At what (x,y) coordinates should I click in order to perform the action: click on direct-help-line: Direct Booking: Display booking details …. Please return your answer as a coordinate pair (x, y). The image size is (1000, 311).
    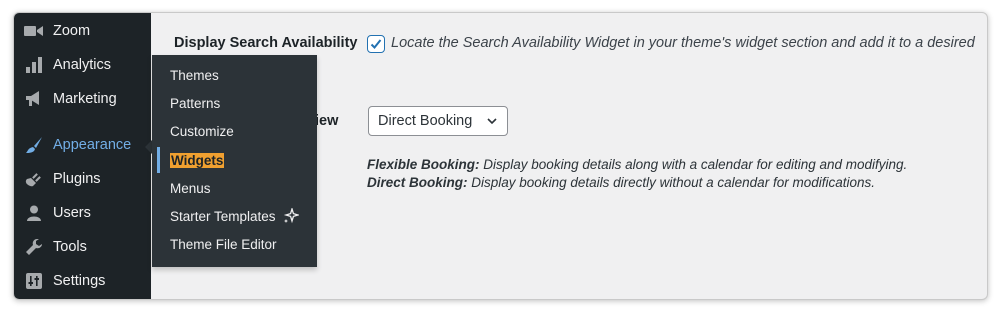
    Looking at the image, I should click on (637, 183).